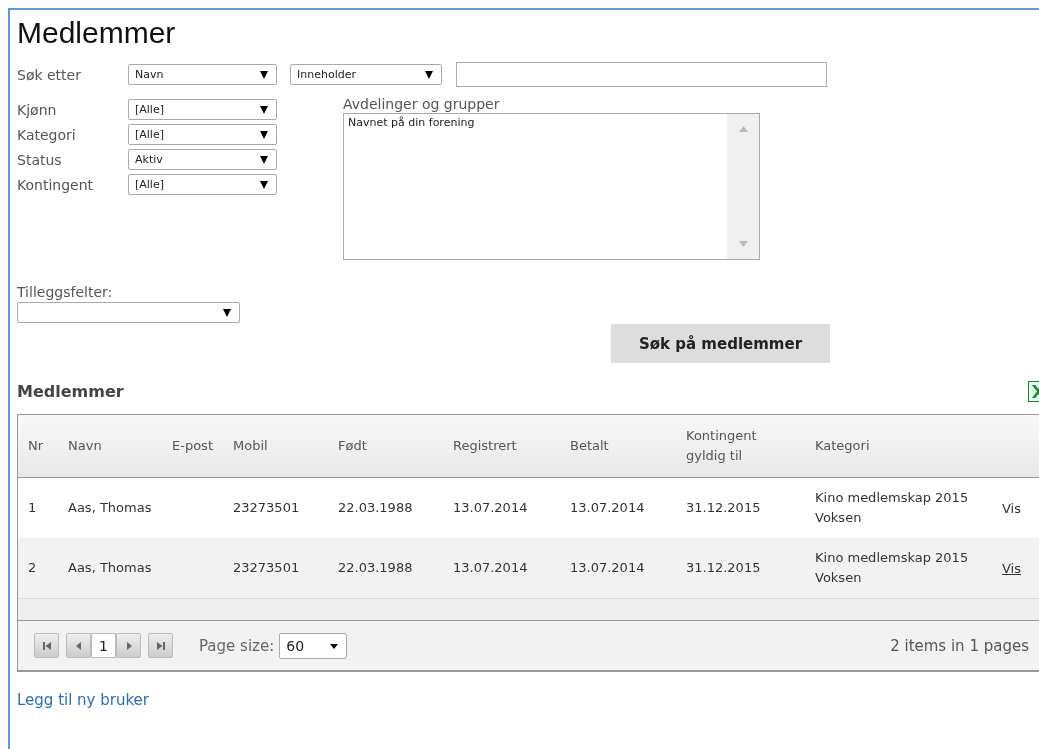  Describe the element at coordinates (395, 446) in the screenshot. I see `column-header: Født` at that location.